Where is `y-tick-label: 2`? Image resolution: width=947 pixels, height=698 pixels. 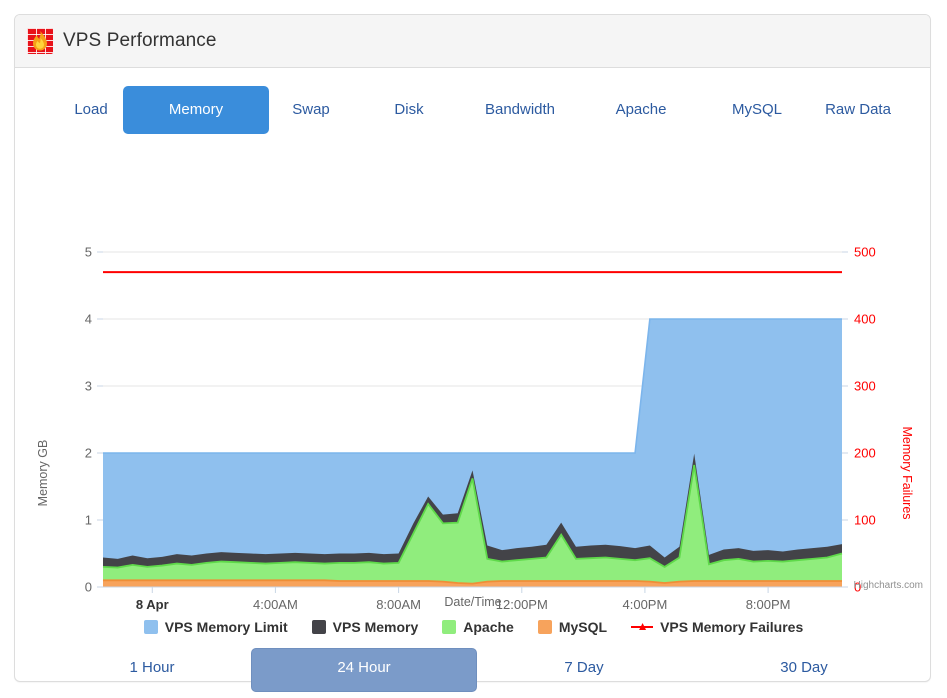 y-tick-label: 2 is located at coordinates (88, 453).